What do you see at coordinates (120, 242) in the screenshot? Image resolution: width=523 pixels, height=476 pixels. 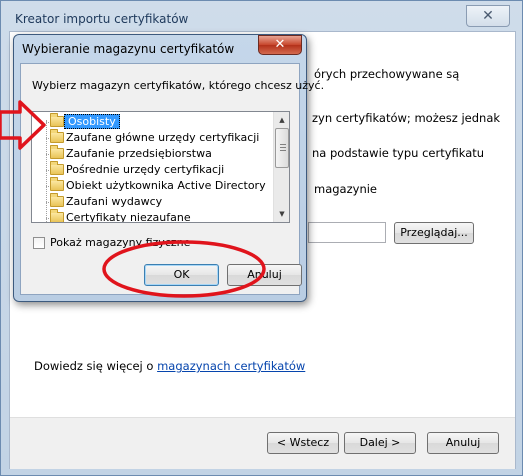 I see `show-physical-stores-label: Pokaż magazyny fizyczne` at bounding box center [120, 242].